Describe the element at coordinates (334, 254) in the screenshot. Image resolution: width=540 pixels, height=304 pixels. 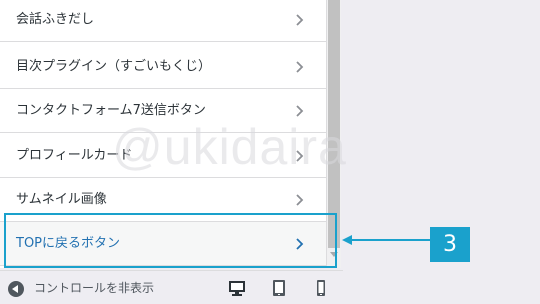
I see `scroll-down-arrow-icon` at that location.